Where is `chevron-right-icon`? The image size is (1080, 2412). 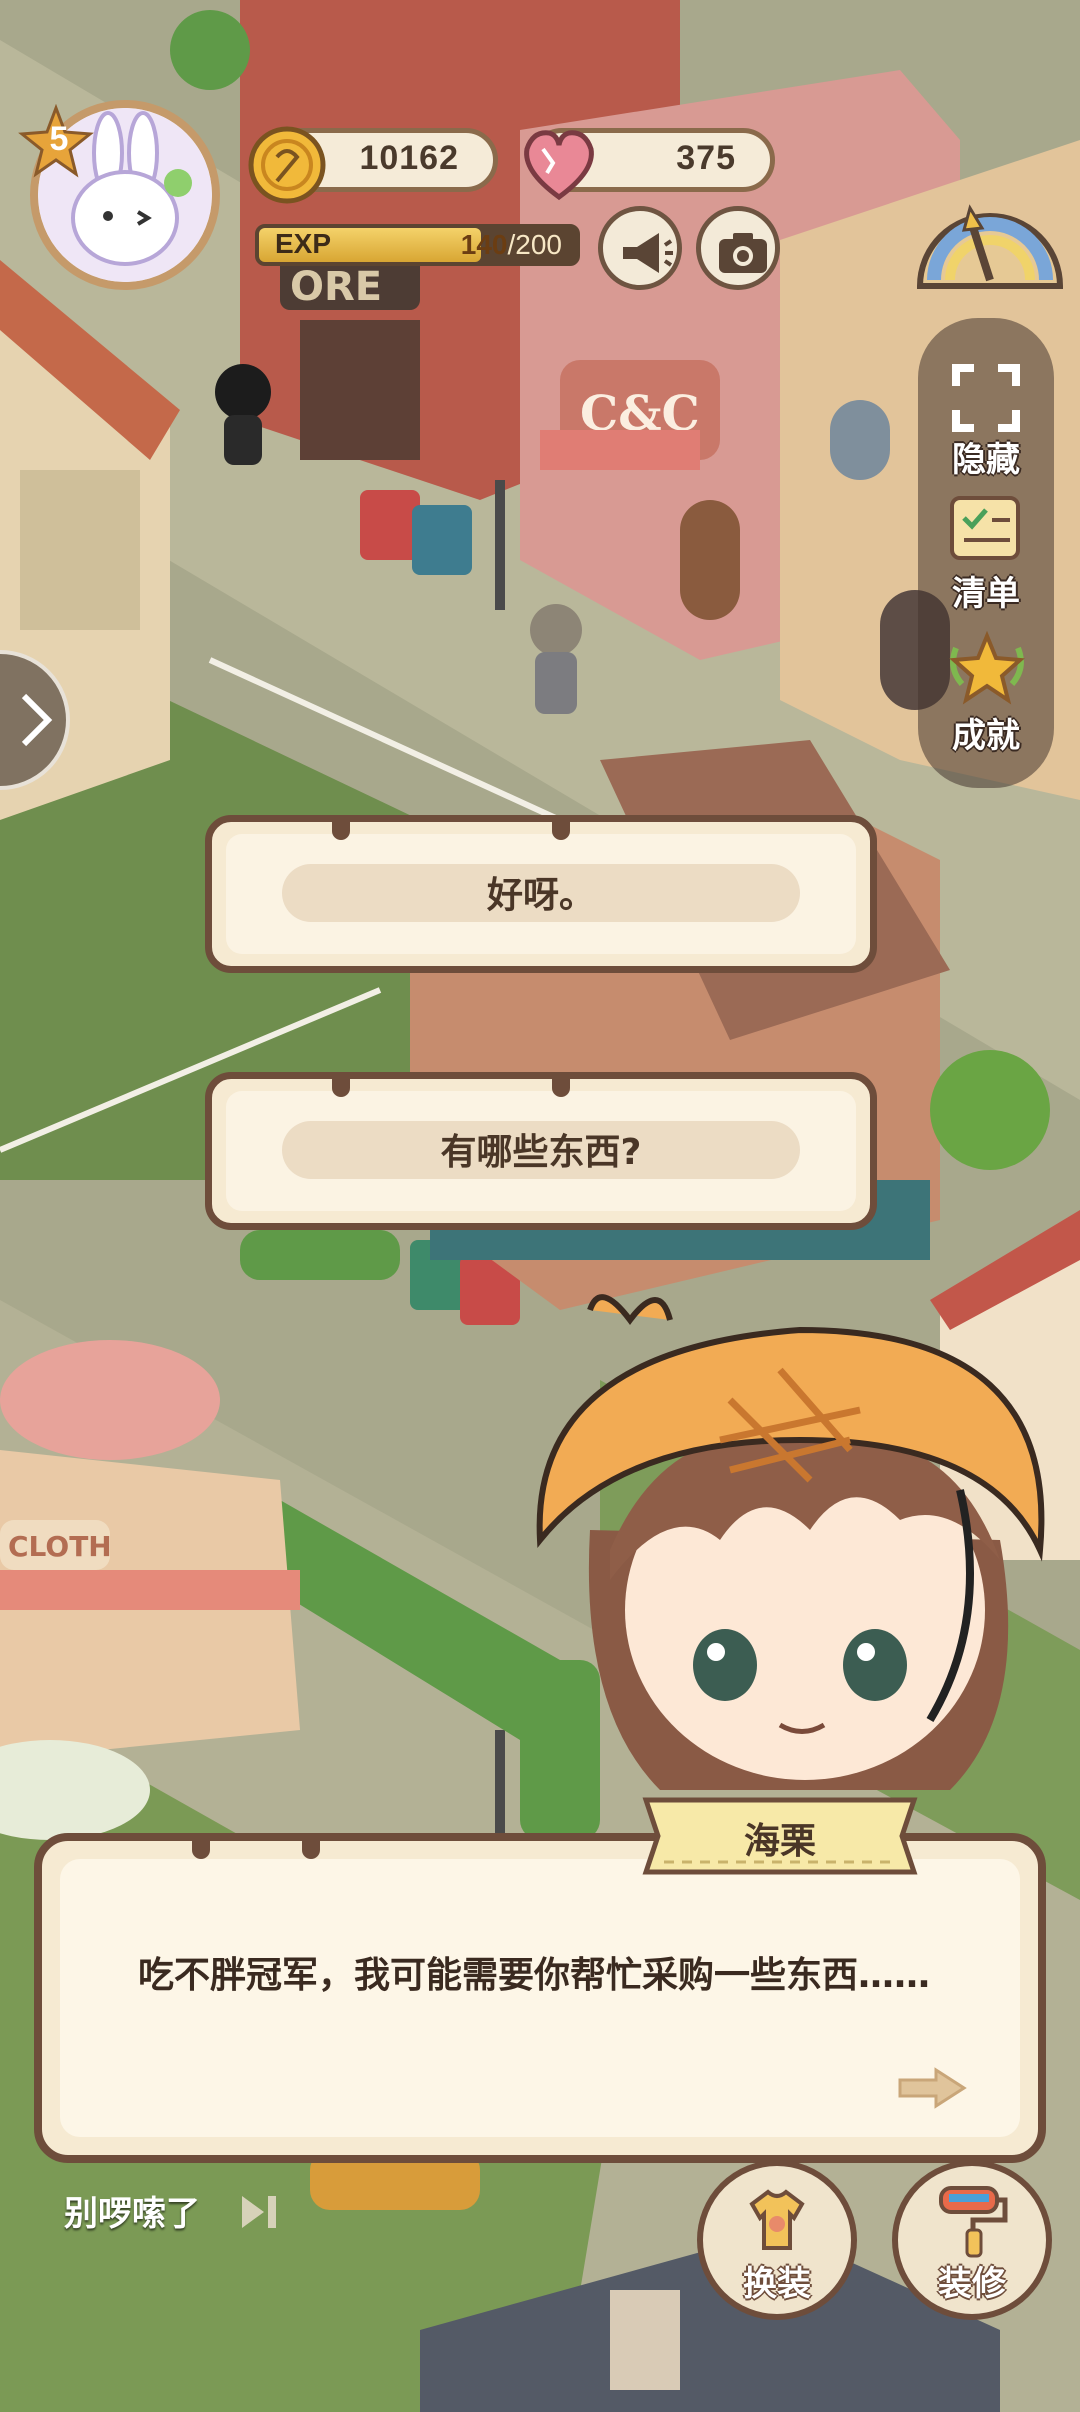
chevron-right-icon is located at coordinates (37, 720).